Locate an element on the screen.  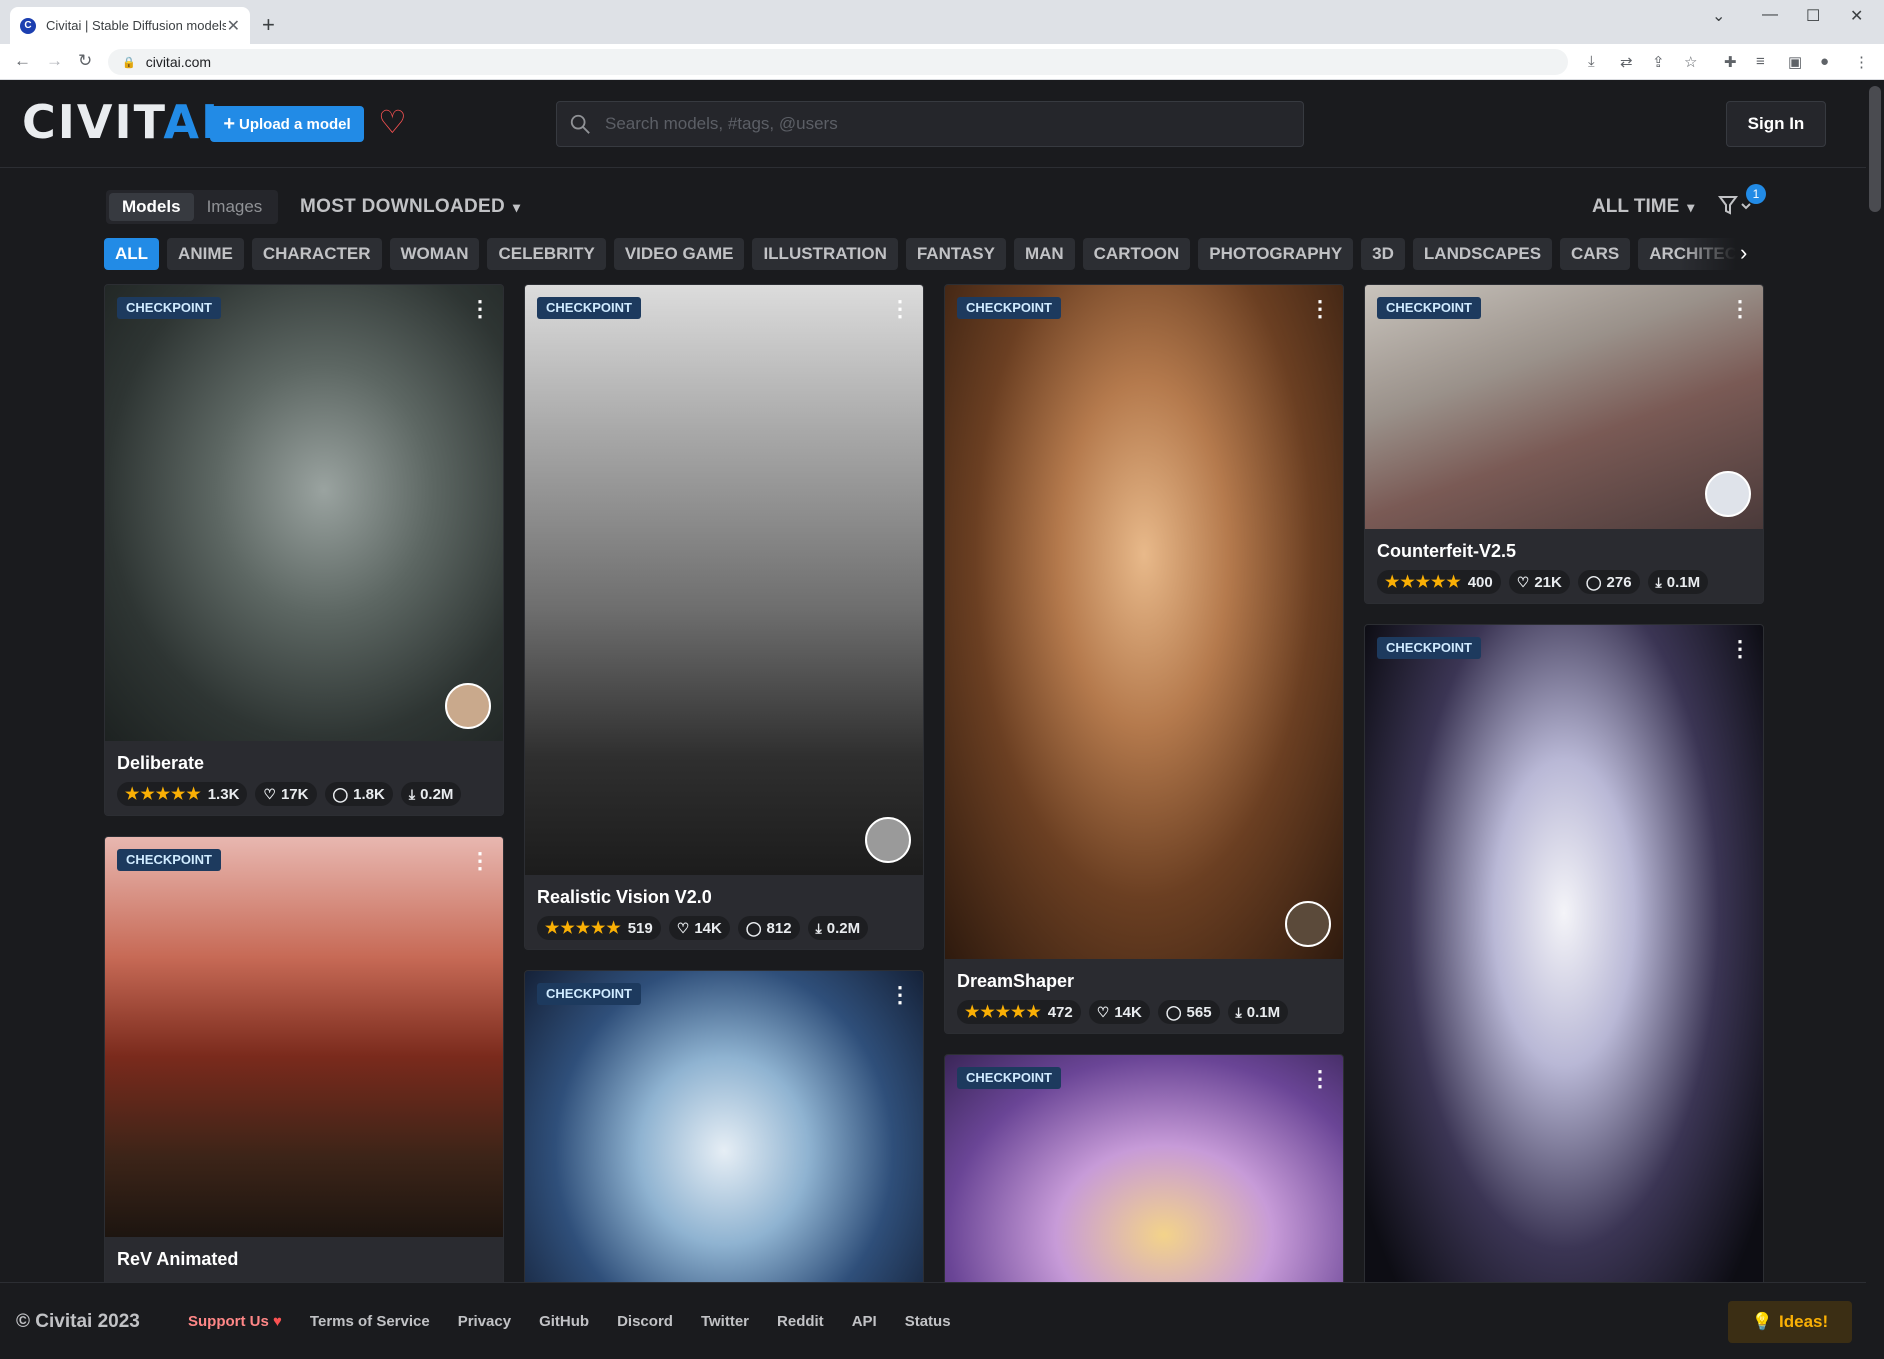
forward-icon: → is located at coordinates (54, 61).